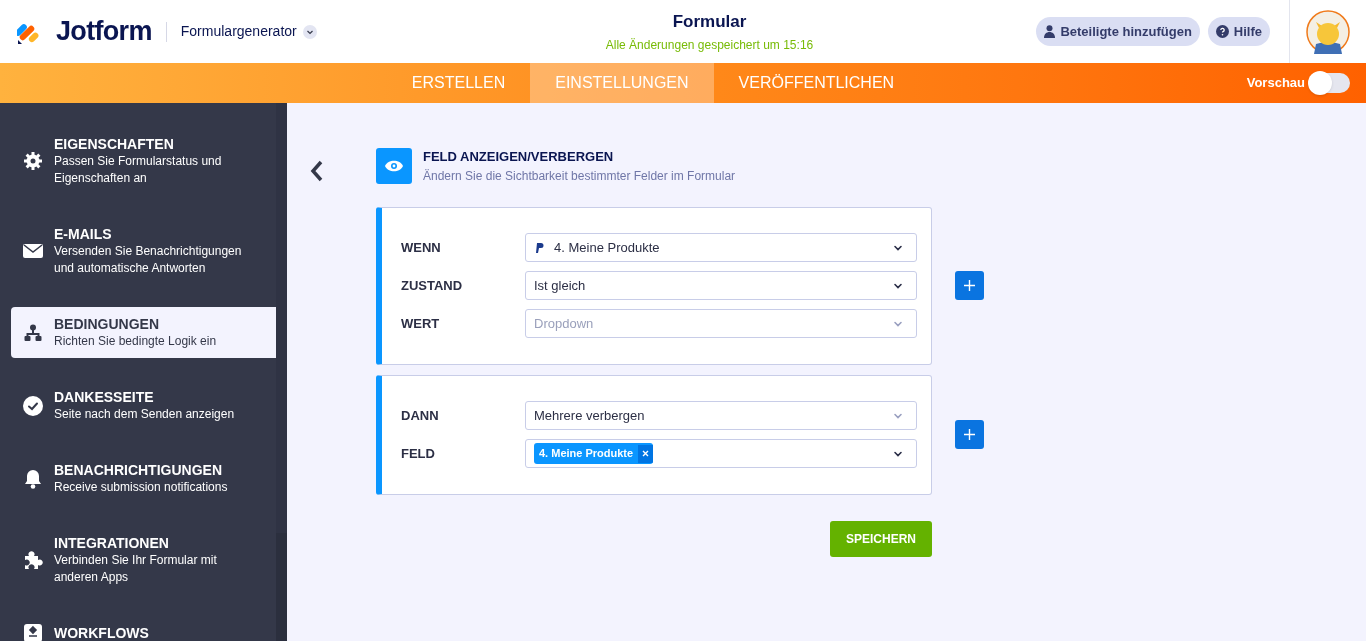 Image resolution: width=1366 pixels, height=641 pixels. Describe the element at coordinates (1275, 83) in the screenshot. I see `preview-label: Vorschau` at that location.